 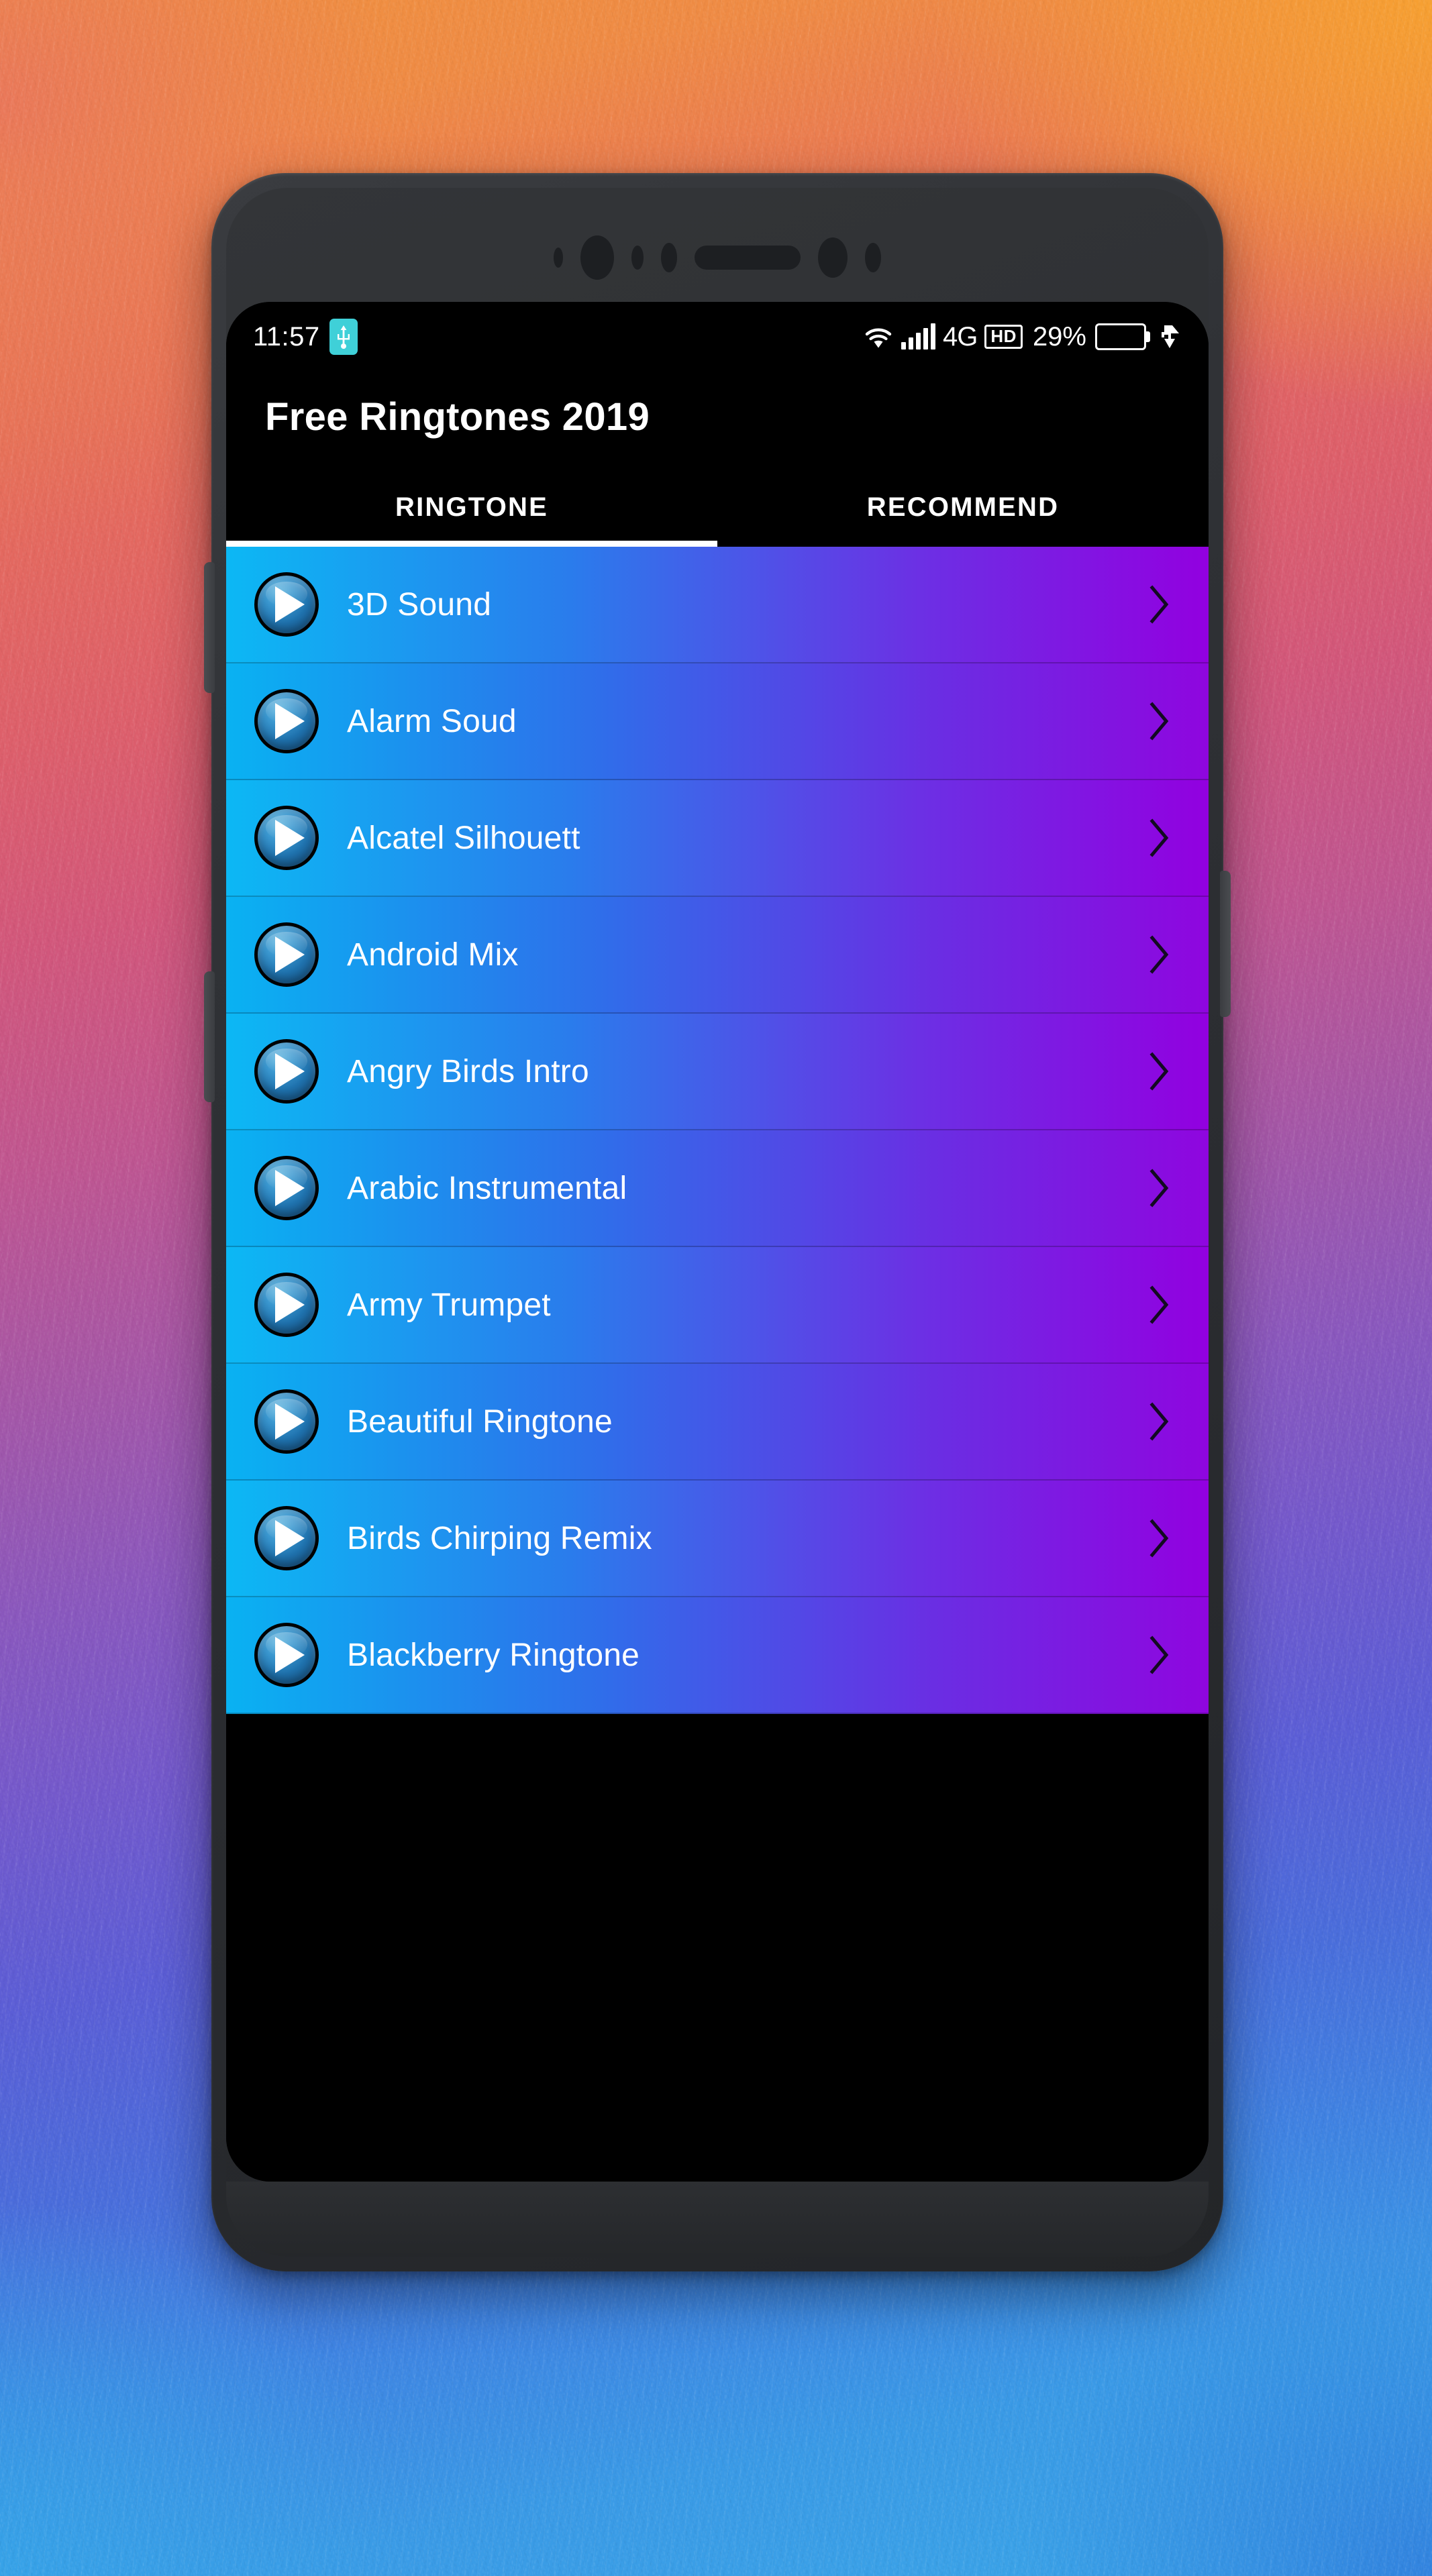 What do you see at coordinates (1003, 337) in the screenshot?
I see `hd-badge: HD` at bounding box center [1003, 337].